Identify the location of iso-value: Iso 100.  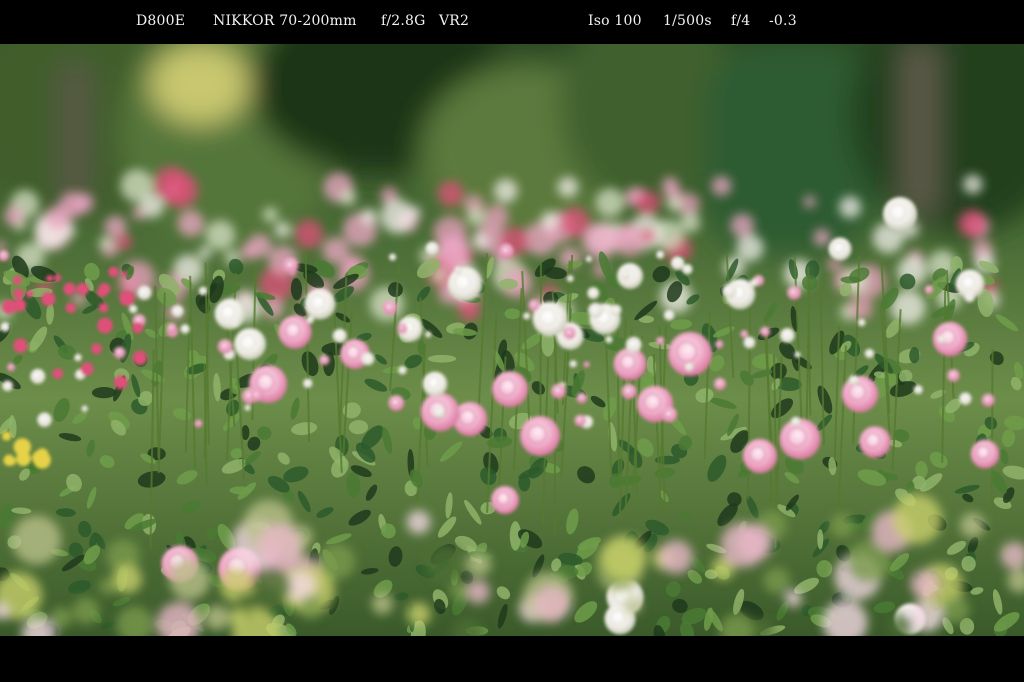
(615, 21).